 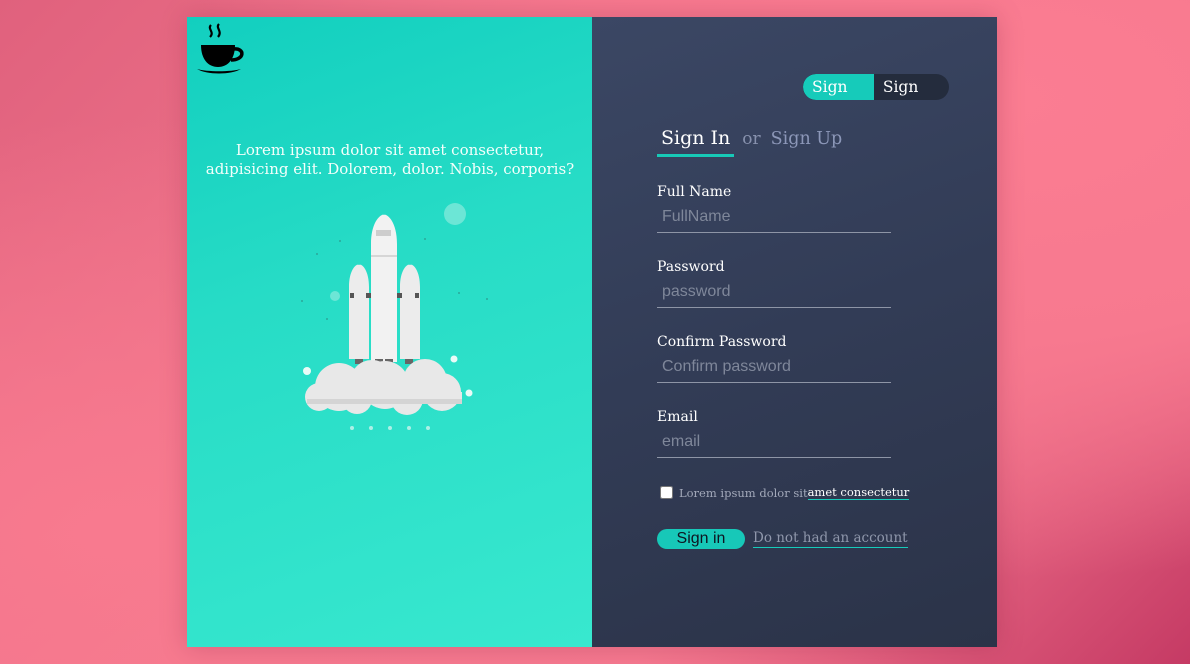 I want to click on fullname-group: Full Name, so click(x=774, y=208).